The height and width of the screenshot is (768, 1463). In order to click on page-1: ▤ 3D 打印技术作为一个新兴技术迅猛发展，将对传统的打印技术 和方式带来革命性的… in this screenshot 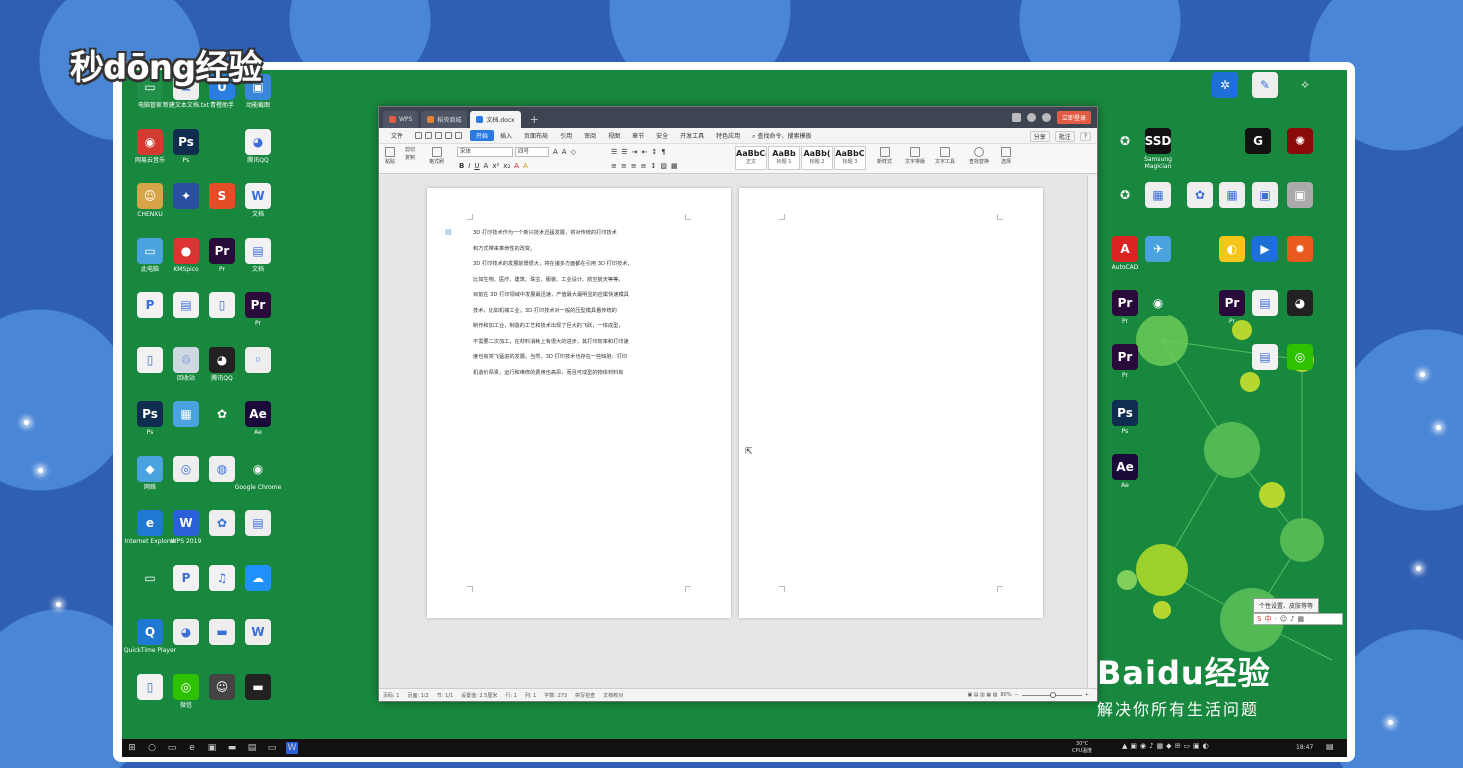, I will do `click(579, 403)`.